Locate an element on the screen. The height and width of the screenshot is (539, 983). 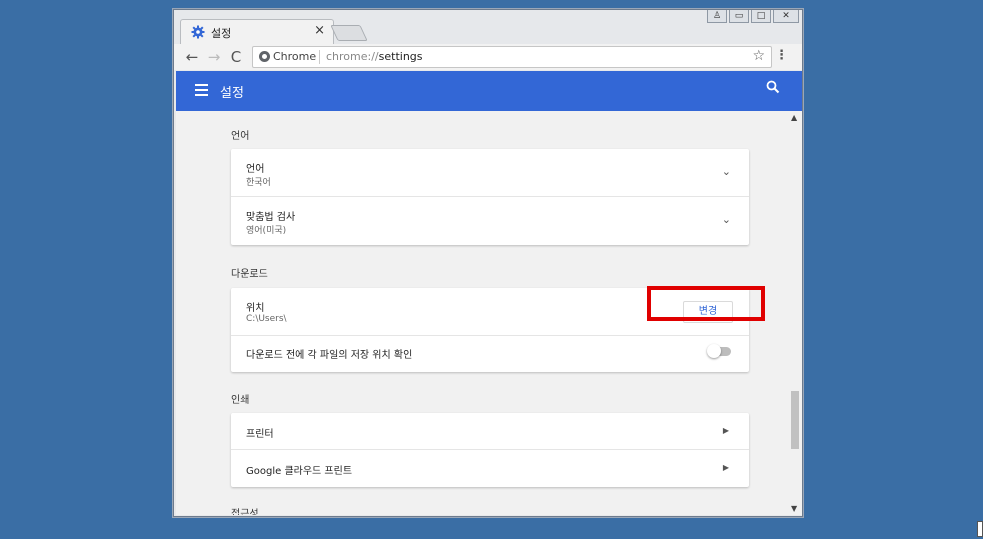
omnibox-url: chrome://settings is located at coordinates (374, 56).